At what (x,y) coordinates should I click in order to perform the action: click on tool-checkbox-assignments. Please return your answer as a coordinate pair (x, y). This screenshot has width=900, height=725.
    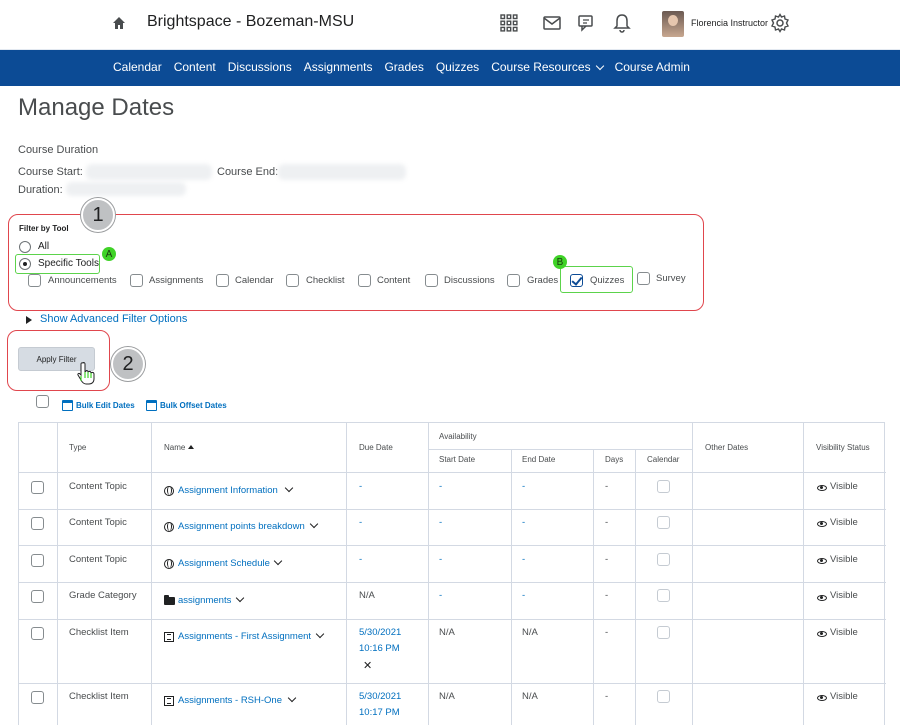
    Looking at the image, I should click on (136, 280).